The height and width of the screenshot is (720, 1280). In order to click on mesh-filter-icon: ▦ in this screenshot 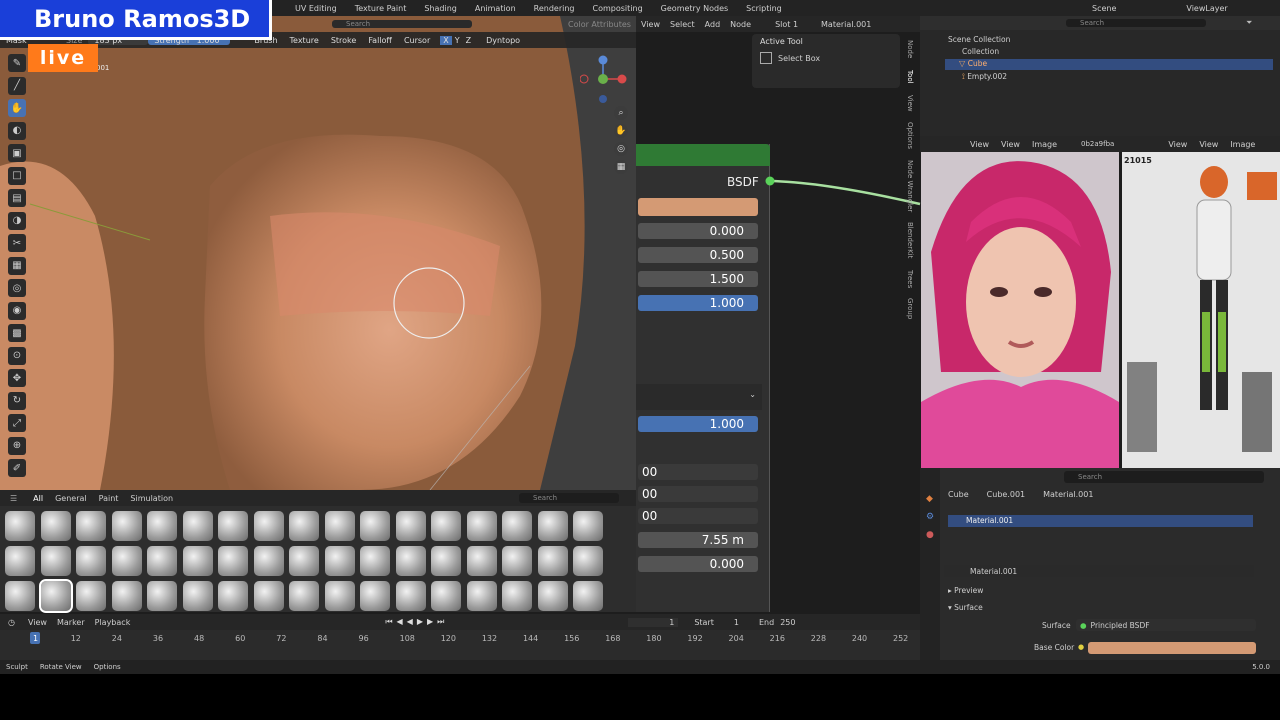, I will do `click(17, 265)`.